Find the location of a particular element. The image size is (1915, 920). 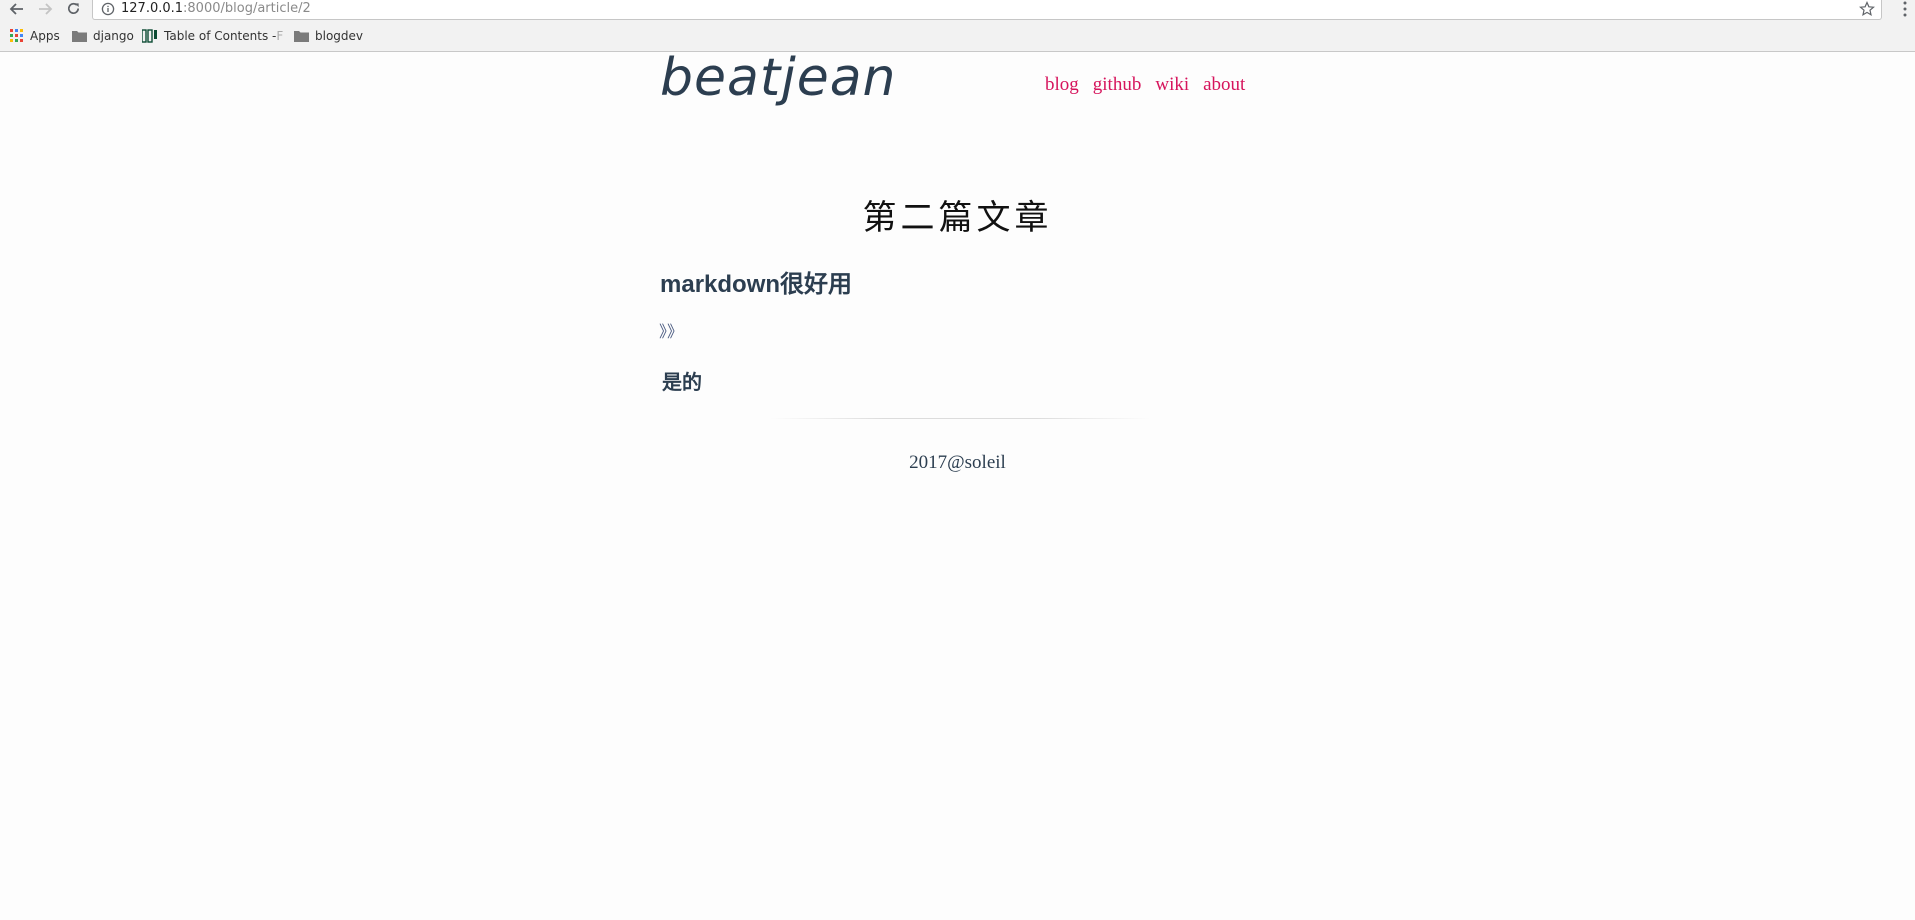

back-arrow-icon is located at coordinates (16, 8).